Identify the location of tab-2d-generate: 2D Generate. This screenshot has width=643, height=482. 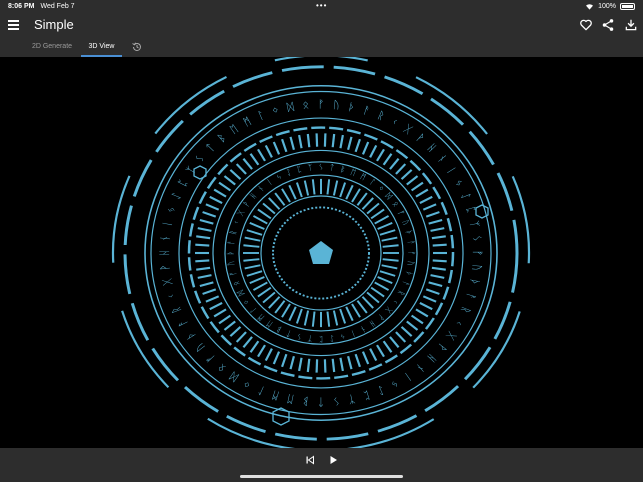
(52, 47).